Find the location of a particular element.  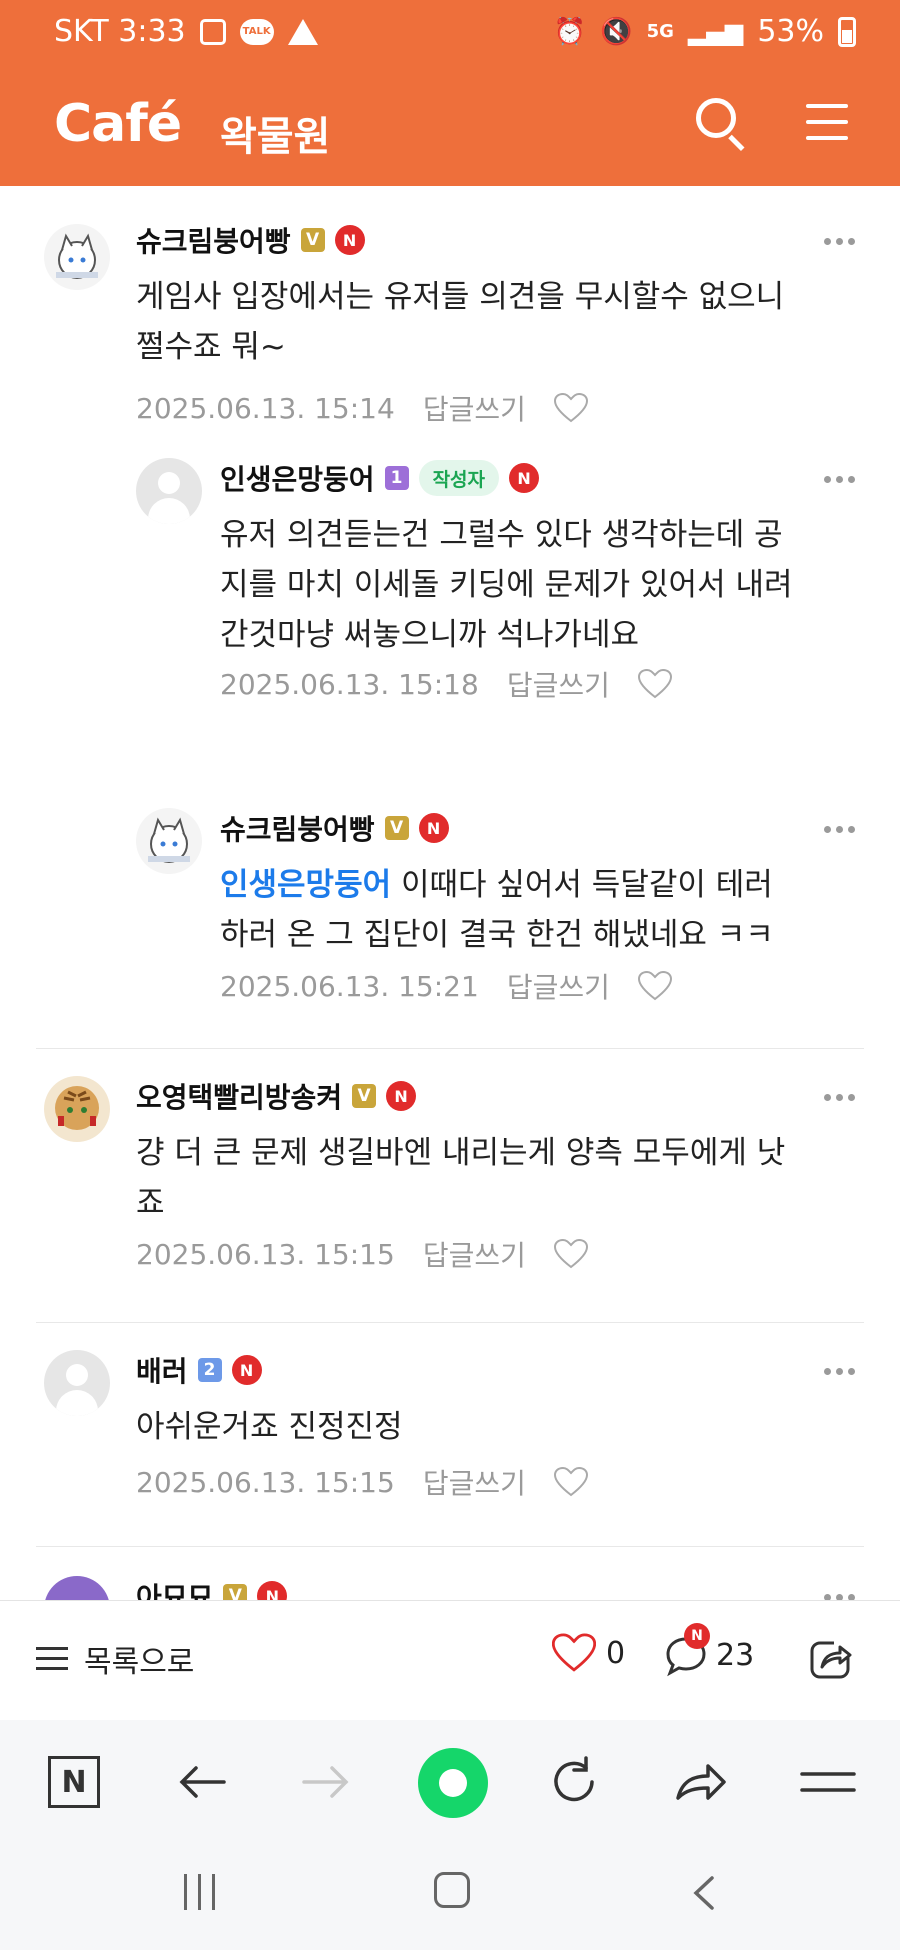

comments-button: N 23 is located at coordinates (709, 1650).